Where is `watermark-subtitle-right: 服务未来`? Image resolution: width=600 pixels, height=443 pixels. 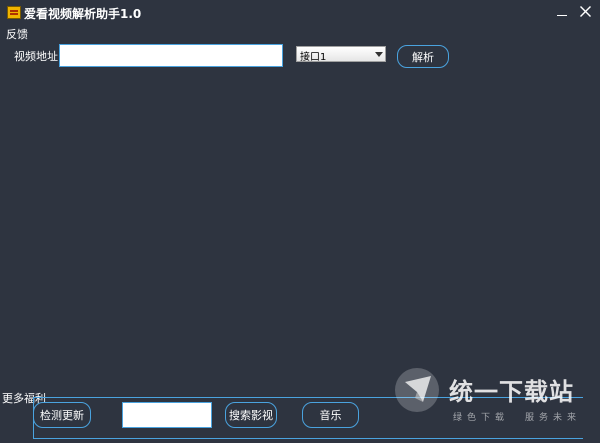
watermark-subtitle-right: 服务未来 is located at coordinates (553, 418).